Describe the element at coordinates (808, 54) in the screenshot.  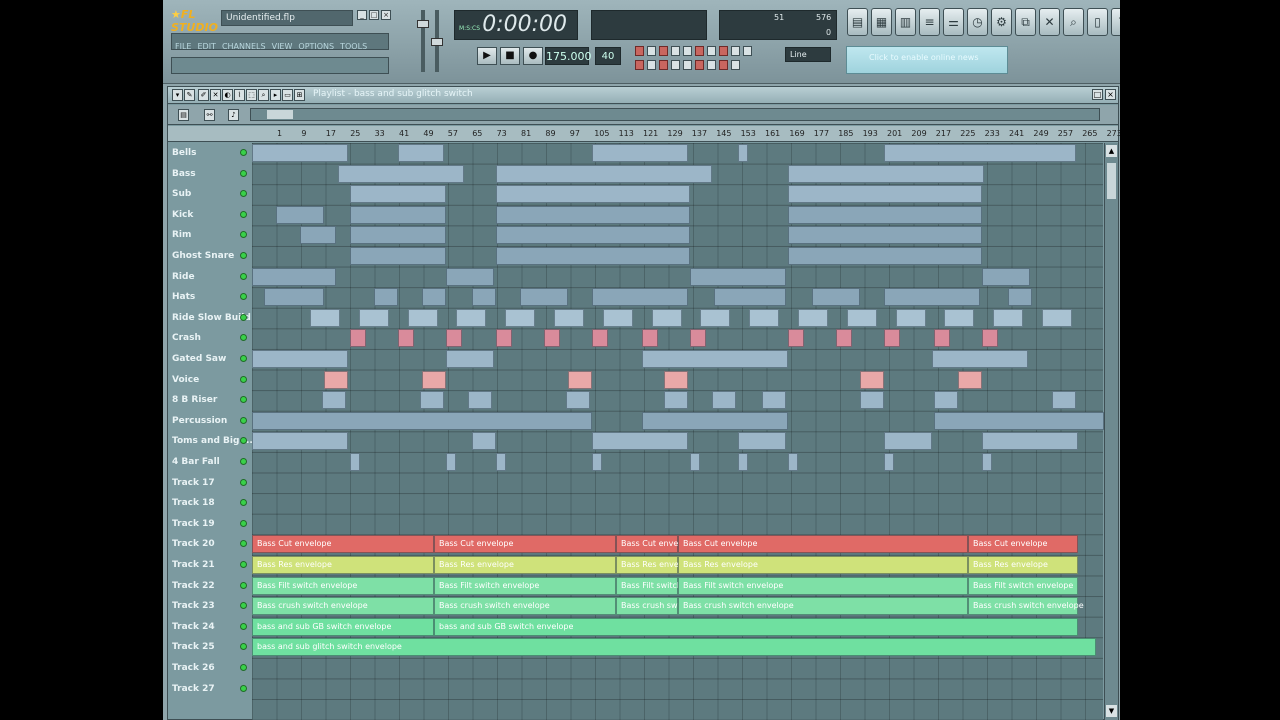
I see `snap-selector: Line` at that location.